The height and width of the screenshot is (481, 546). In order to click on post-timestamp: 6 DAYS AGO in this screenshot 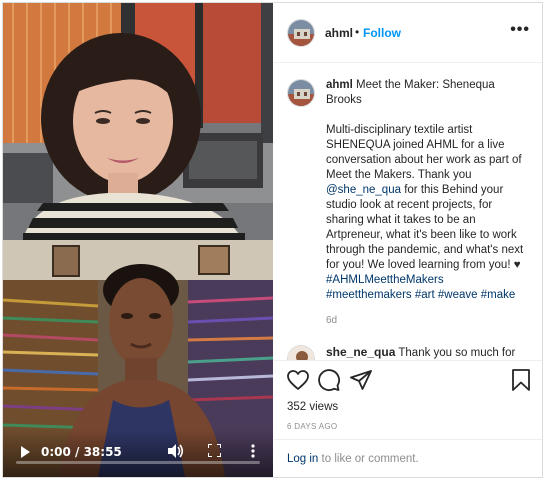, I will do `click(312, 426)`.